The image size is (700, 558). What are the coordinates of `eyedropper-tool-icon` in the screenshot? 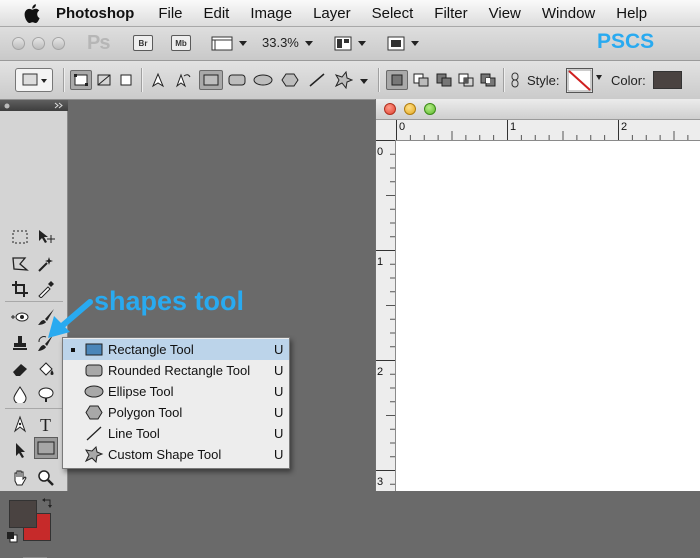 It's located at (46, 289).